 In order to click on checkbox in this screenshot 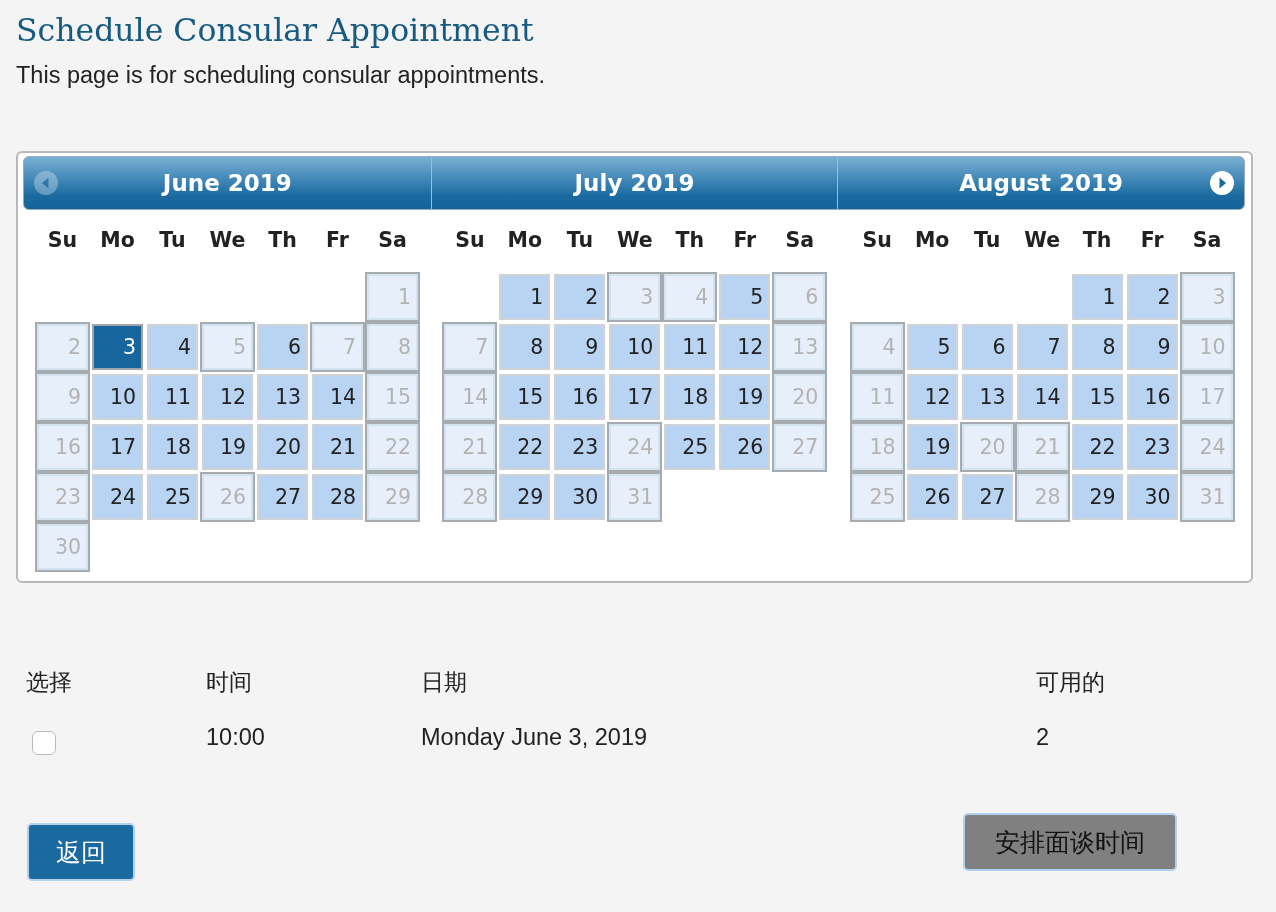, I will do `click(44, 743)`.